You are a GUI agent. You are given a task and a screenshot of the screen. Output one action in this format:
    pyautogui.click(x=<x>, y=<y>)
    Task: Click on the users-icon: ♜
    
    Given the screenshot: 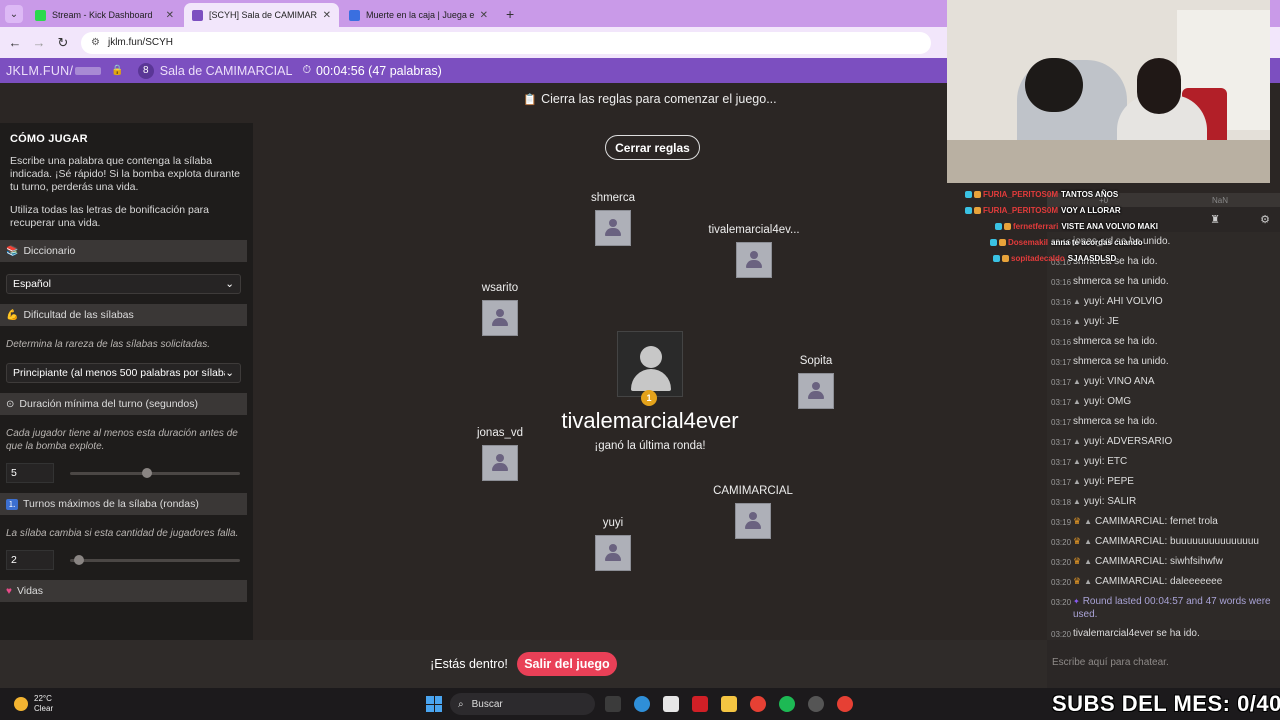 What is the action you would take?
    pyautogui.click(x=1215, y=219)
    